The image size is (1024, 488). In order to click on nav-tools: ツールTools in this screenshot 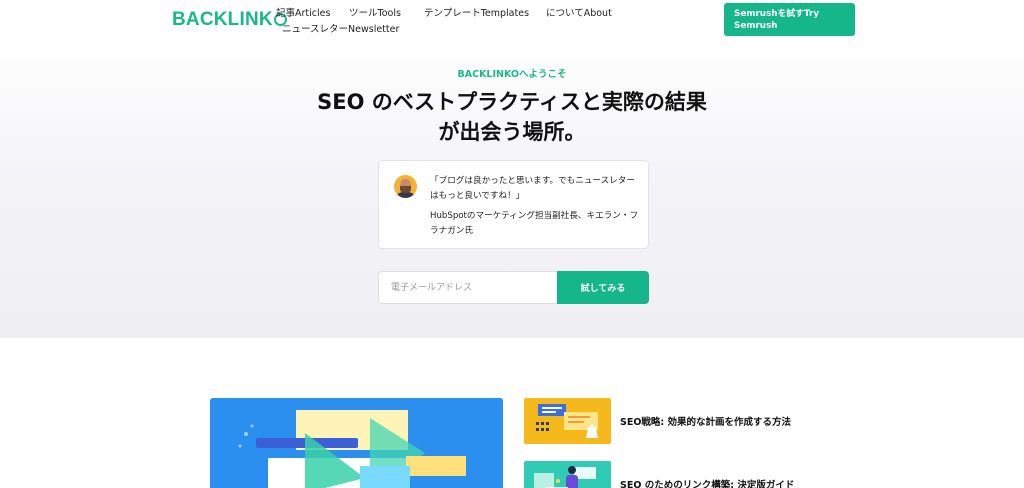, I will do `click(375, 12)`.